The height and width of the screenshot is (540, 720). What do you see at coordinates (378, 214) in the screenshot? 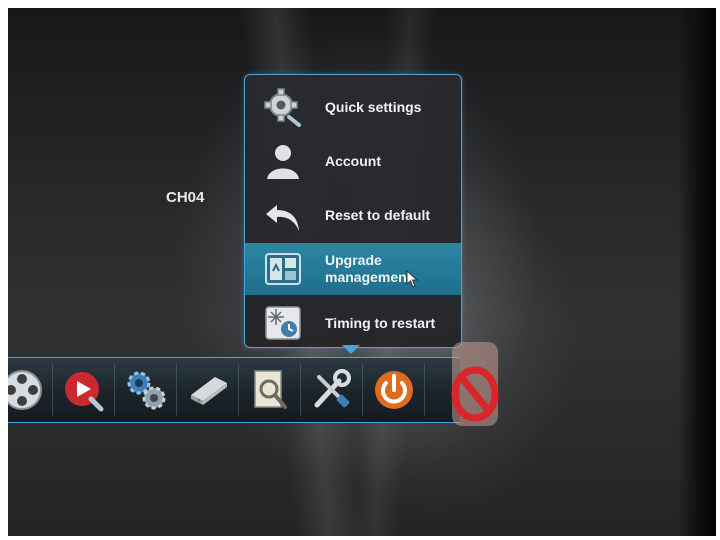
I see `menu-item-label: Reset to default` at bounding box center [378, 214].